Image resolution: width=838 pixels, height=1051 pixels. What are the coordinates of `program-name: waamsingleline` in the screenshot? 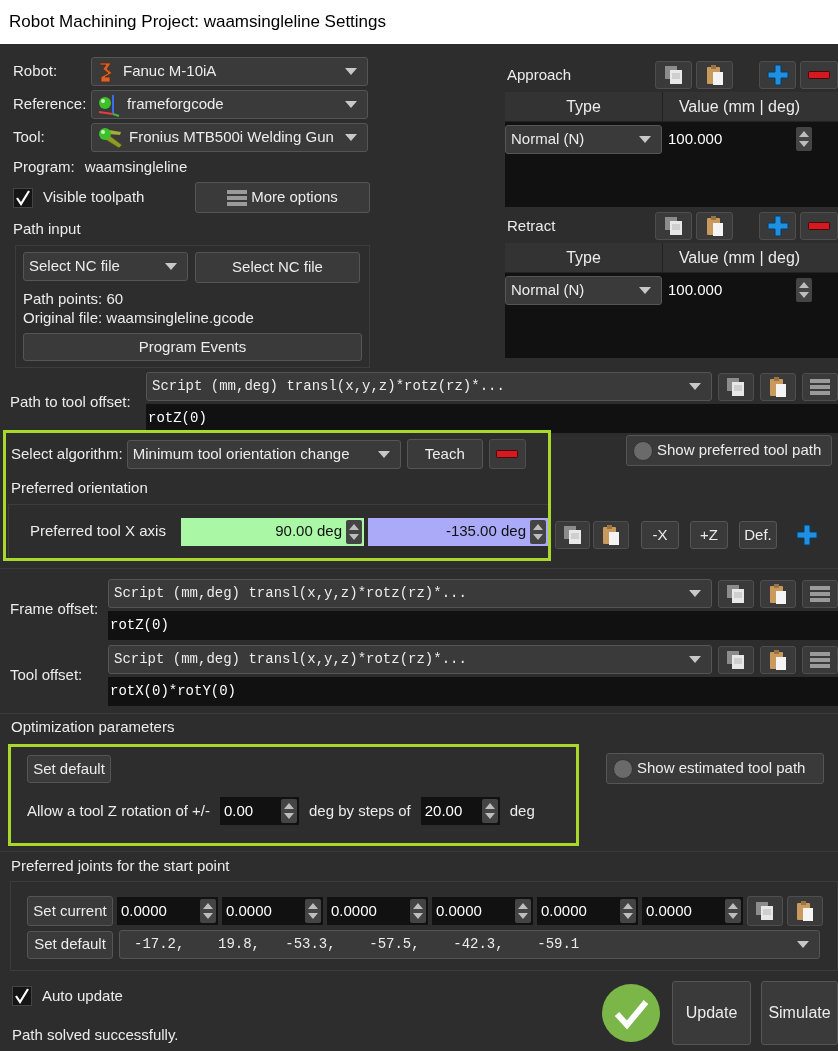 It's located at (136, 166).